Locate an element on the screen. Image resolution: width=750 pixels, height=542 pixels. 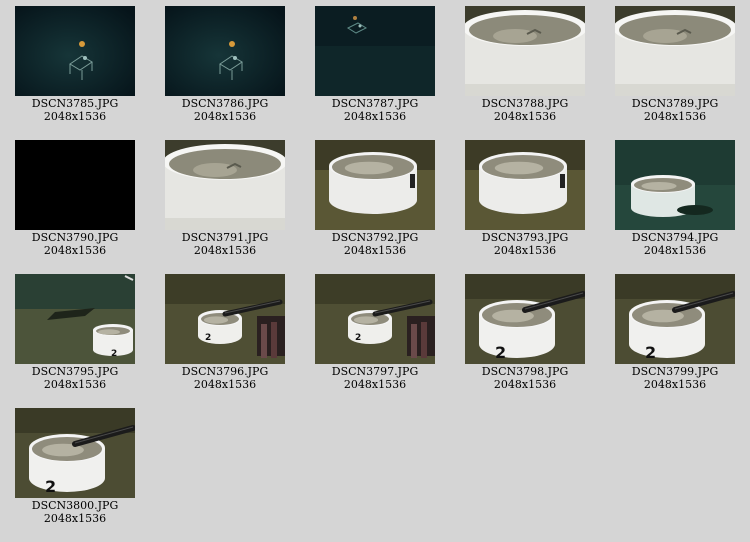
thumbnail-item: 2 DSCN3797.JPG 2048x1536 is located at coordinates (375, 330).